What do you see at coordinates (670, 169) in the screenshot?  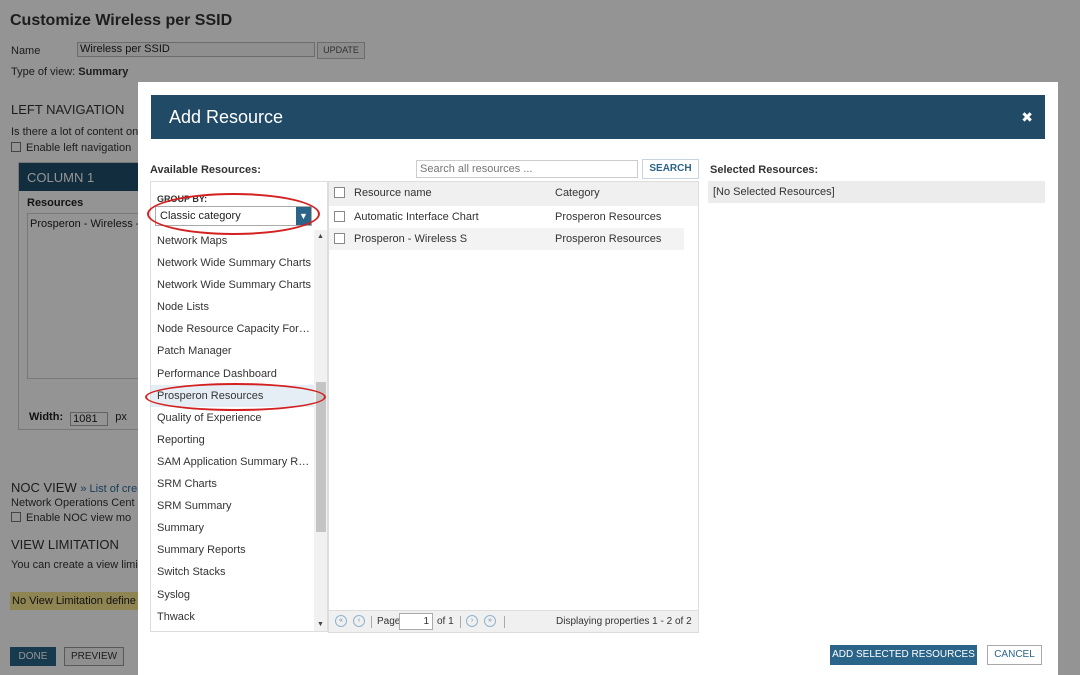 I see `search-button: SEARCH` at bounding box center [670, 169].